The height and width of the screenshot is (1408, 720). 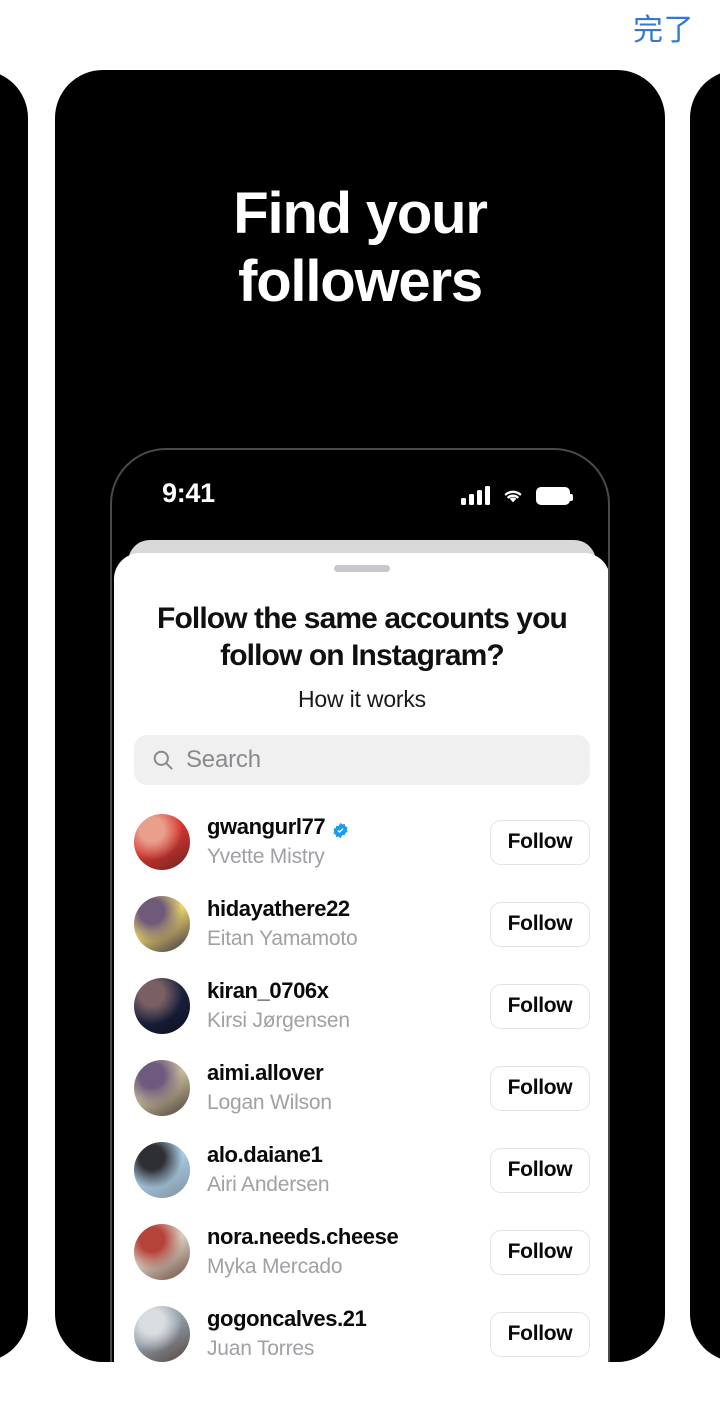 I want to click on account-row: gwangurl77 Yvette Mistry Follow, so click(x=361, y=842).